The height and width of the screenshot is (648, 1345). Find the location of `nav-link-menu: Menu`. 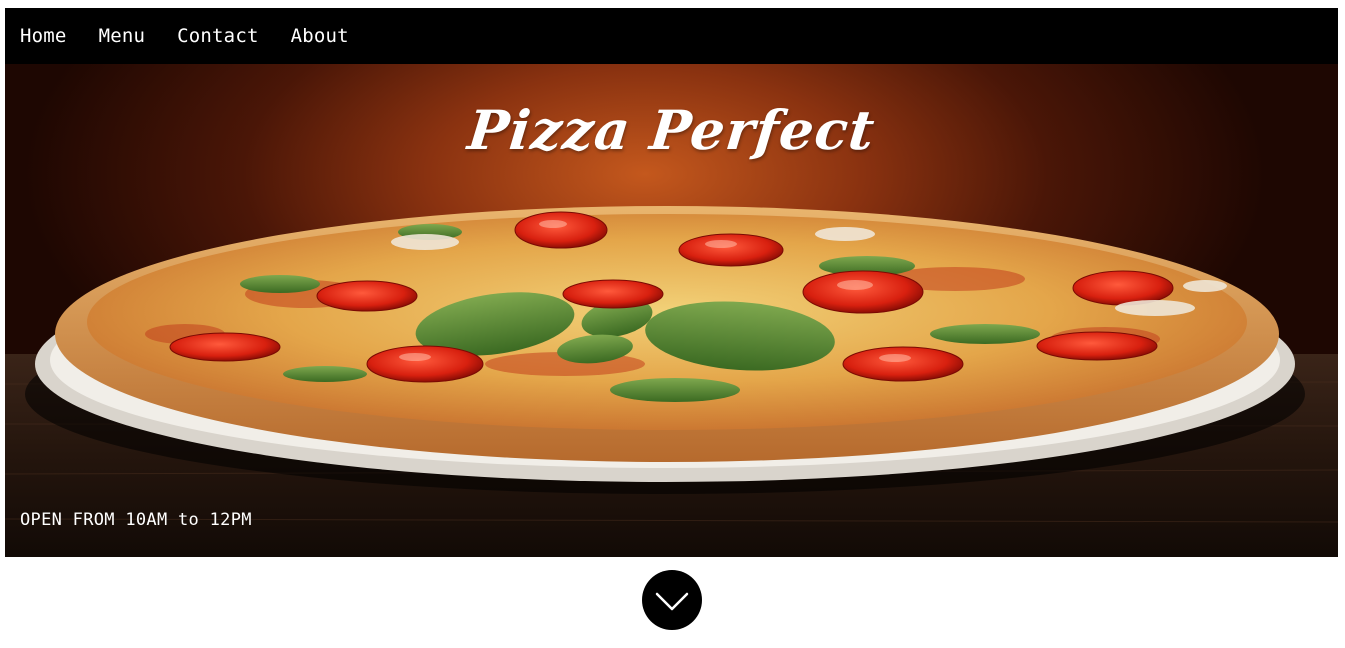

nav-link-menu: Menu is located at coordinates (122, 36).